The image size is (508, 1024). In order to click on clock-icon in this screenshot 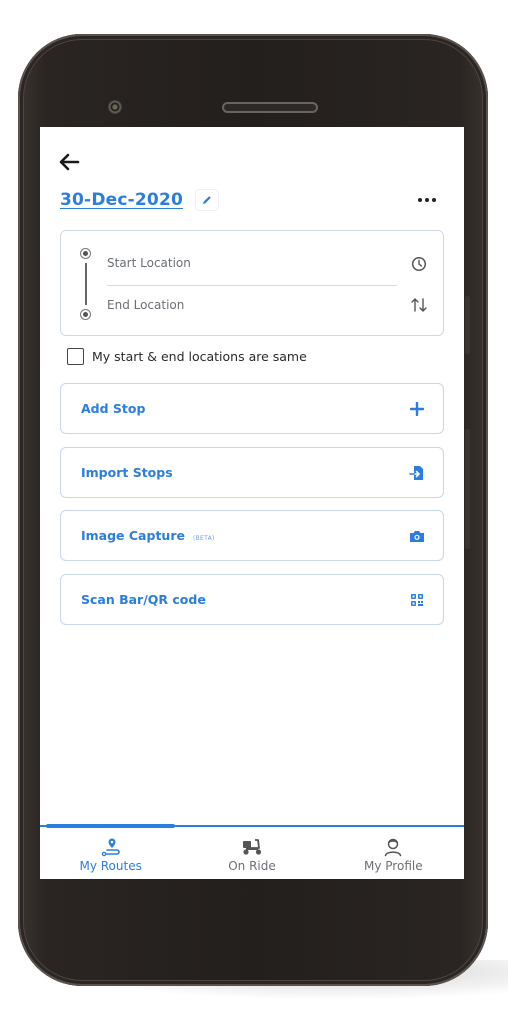, I will do `click(419, 264)`.